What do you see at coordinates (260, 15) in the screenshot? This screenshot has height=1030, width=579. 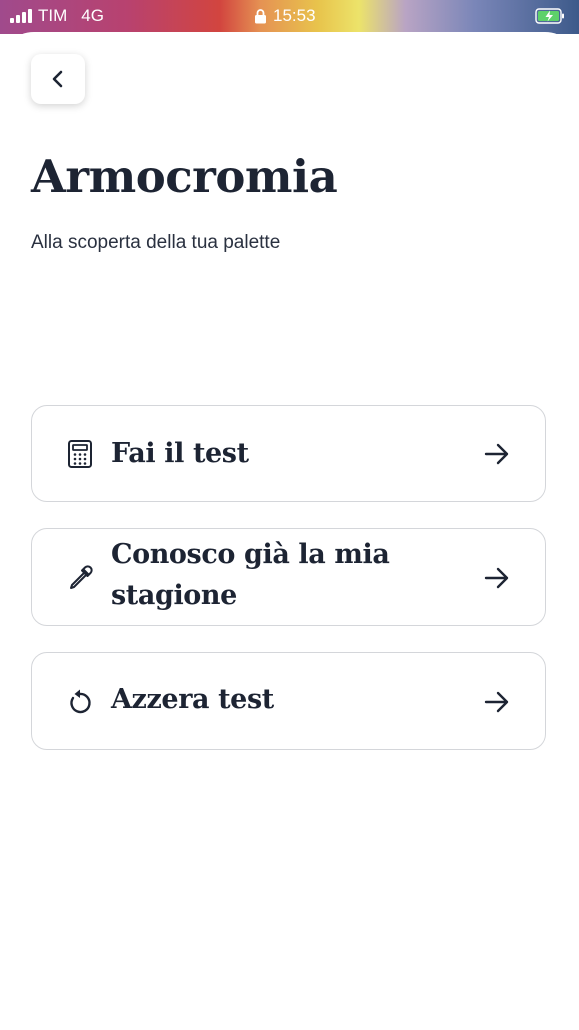 I see `lock-icon` at bounding box center [260, 15].